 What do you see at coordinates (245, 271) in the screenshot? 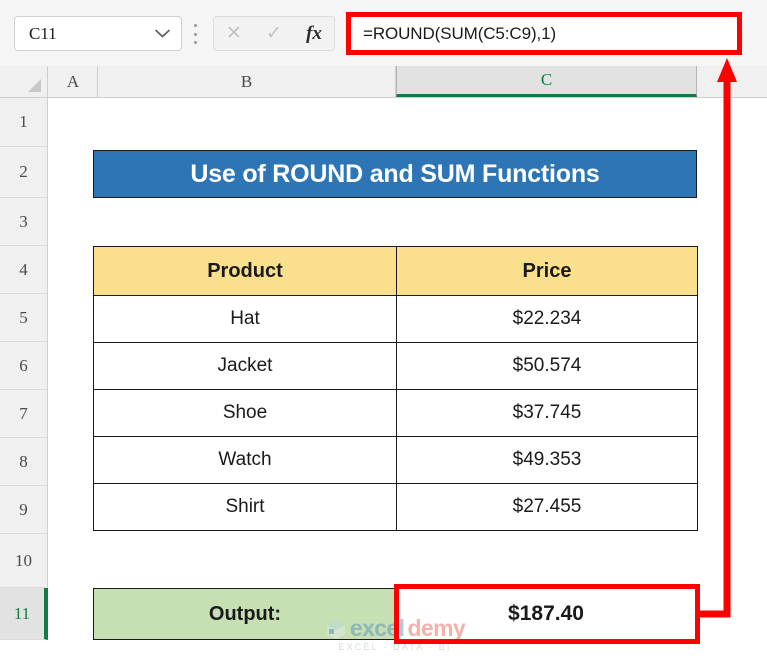
I see `column-header-product: Product` at bounding box center [245, 271].